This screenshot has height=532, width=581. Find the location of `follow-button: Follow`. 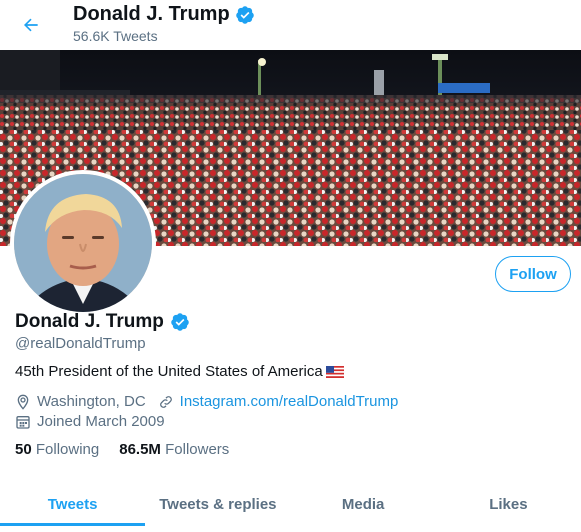

follow-button: Follow is located at coordinates (533, 274).